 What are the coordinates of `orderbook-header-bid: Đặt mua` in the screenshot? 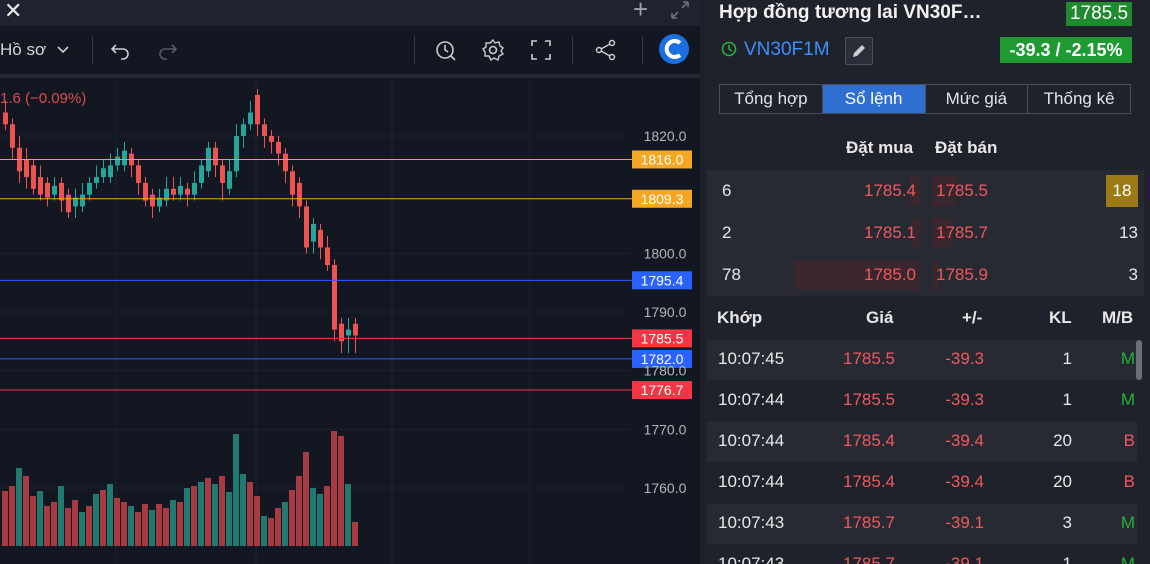 It's located at (880, 147).